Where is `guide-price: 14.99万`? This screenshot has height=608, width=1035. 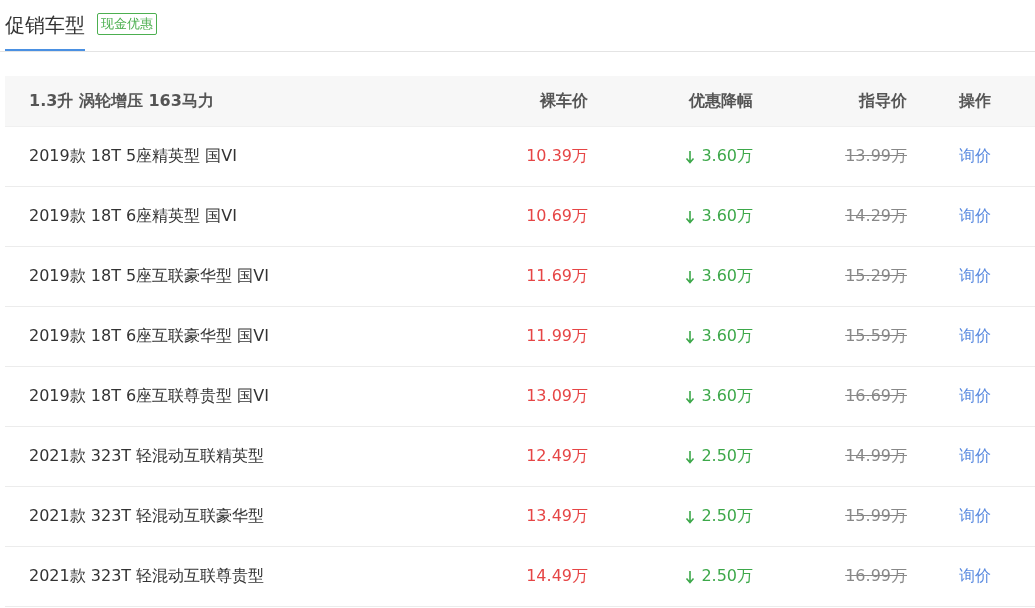
guide-price: 14.99万 is located at coordinates (876, 456).